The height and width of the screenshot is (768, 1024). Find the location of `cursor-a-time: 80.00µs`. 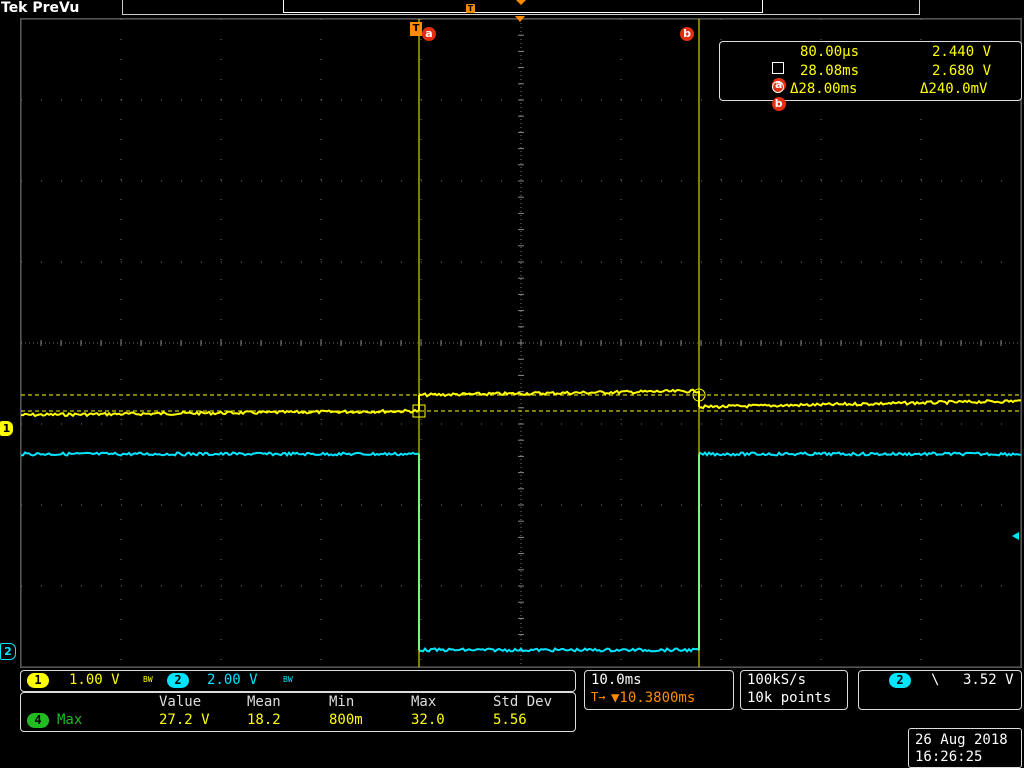

cursor-a-time: 80.00µs is located at coordinates (830, 52).